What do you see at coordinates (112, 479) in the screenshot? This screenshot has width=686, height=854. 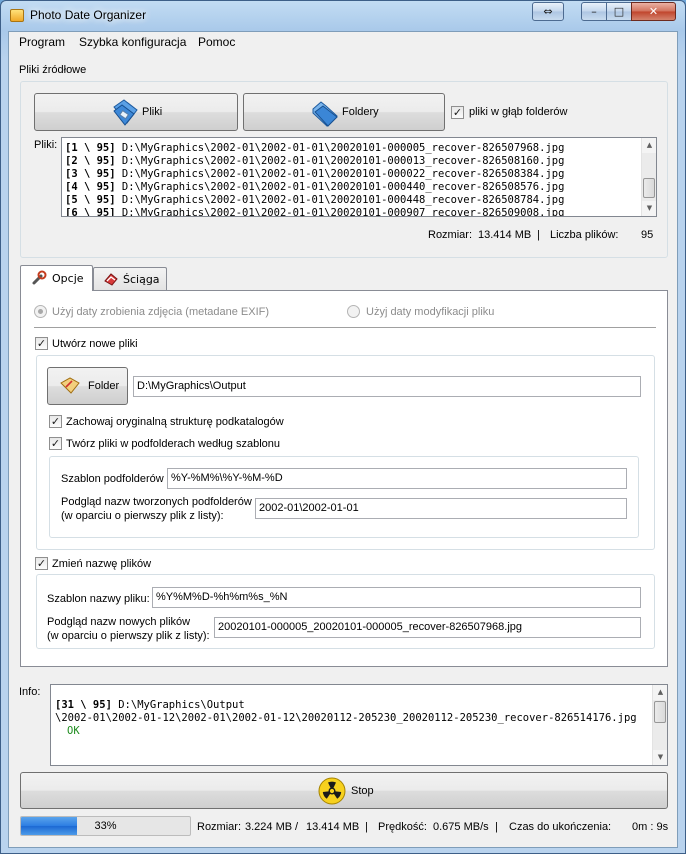 I see `subfolder-template-label: Szablon podfolderów` at bounding box center [112, 479].